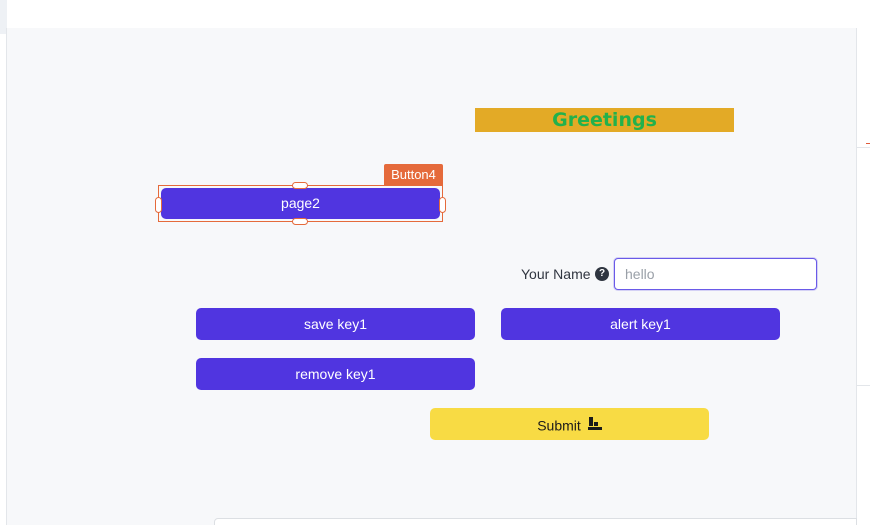  Describe the element at coordinates (335, 374) in the screenshot. I see `remove-key-button: remove key1` at that location.